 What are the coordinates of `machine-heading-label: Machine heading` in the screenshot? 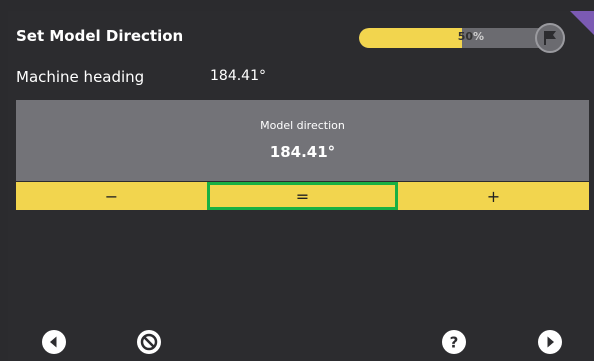 It's located at (80, 77).